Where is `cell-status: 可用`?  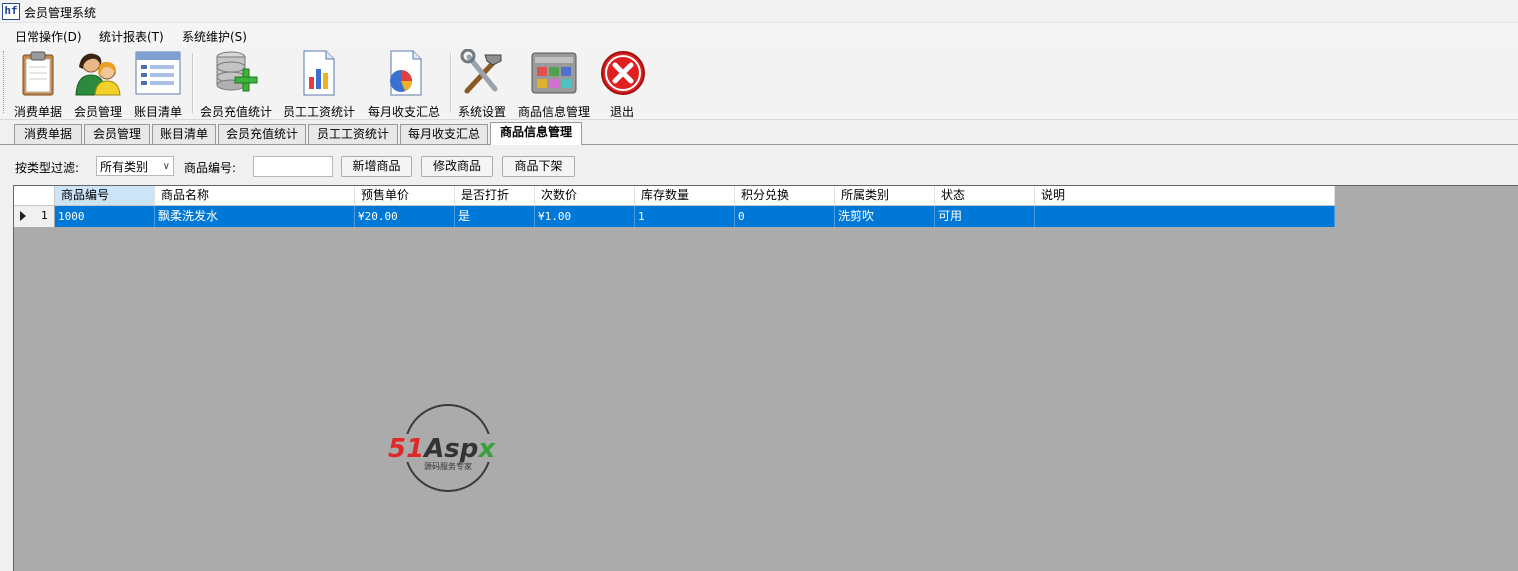 cell-status: 可用 is located at coordinates (985, 216).